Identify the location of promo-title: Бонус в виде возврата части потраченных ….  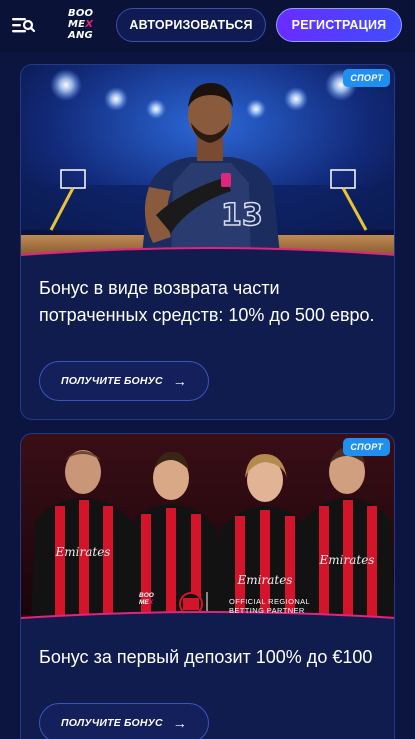
(207, 301).